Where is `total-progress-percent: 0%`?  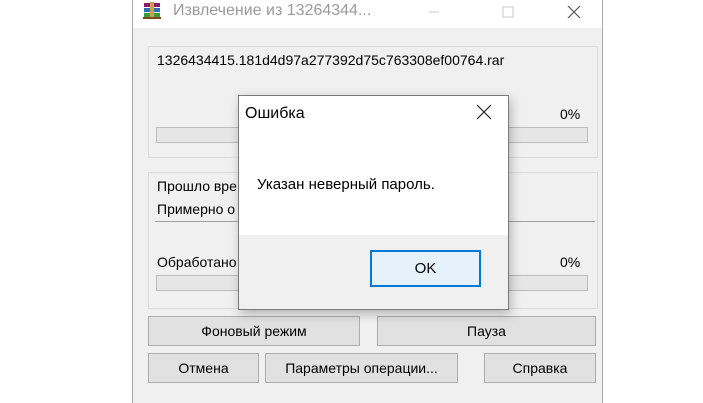 total-progress-percent: 0% is located at coordinates (570, 262).